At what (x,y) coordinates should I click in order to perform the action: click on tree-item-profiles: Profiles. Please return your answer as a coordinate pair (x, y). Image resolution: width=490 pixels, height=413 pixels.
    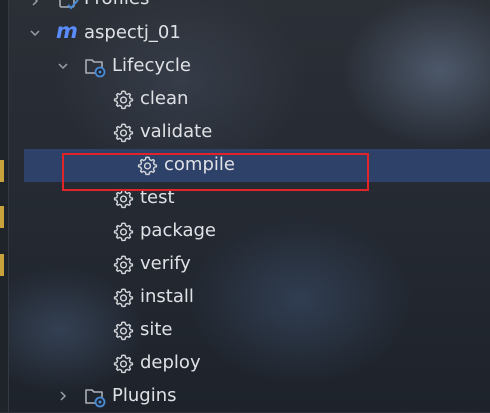
    Looking at the image, I should click on (245, 8).